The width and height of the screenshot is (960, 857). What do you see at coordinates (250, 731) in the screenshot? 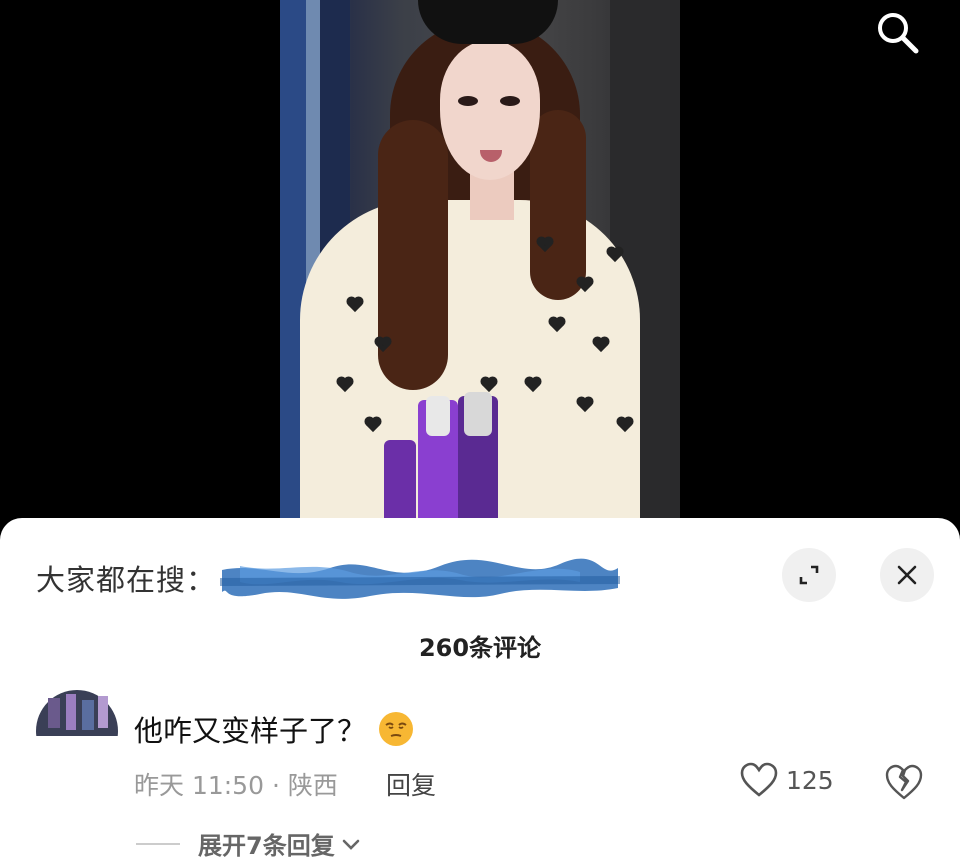
I see `comment-text: 他咋又变样子了？` at bounding box center [250, 731].